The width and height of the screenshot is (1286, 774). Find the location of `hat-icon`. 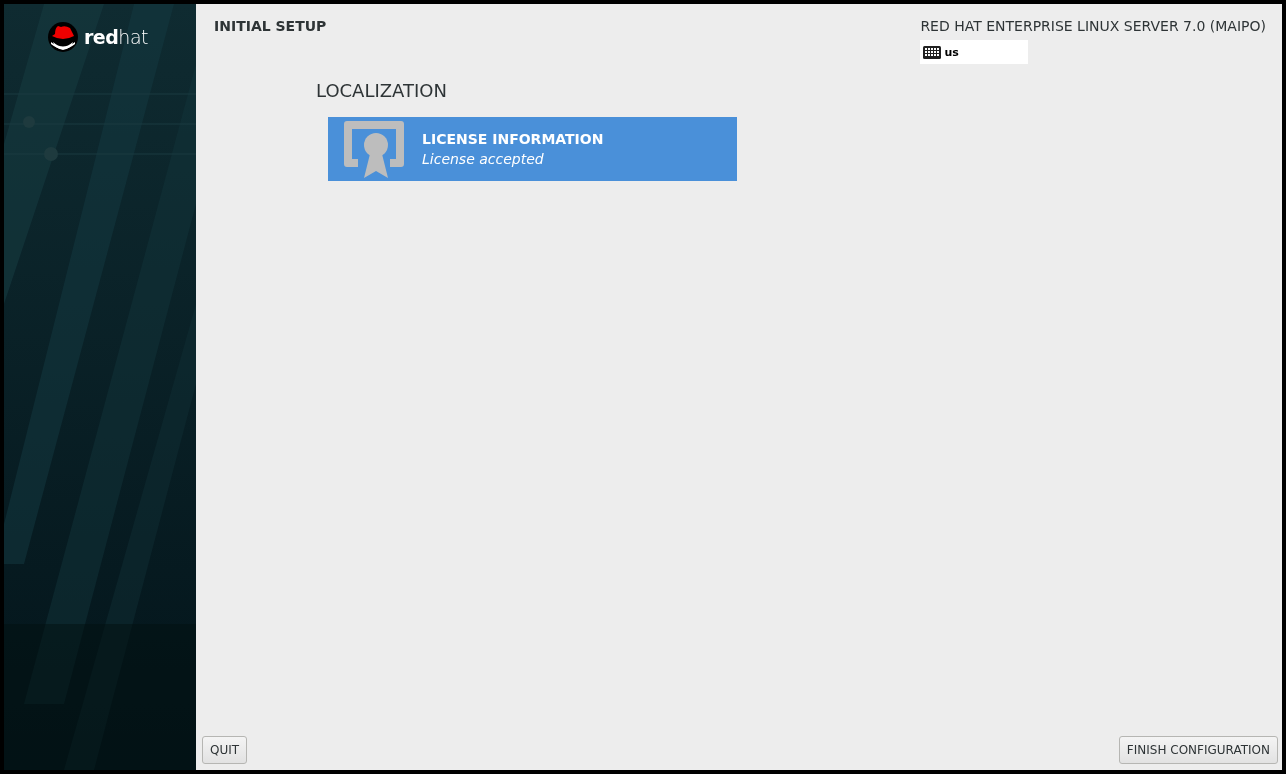

hat-icon is located at coordinates (63, 37).